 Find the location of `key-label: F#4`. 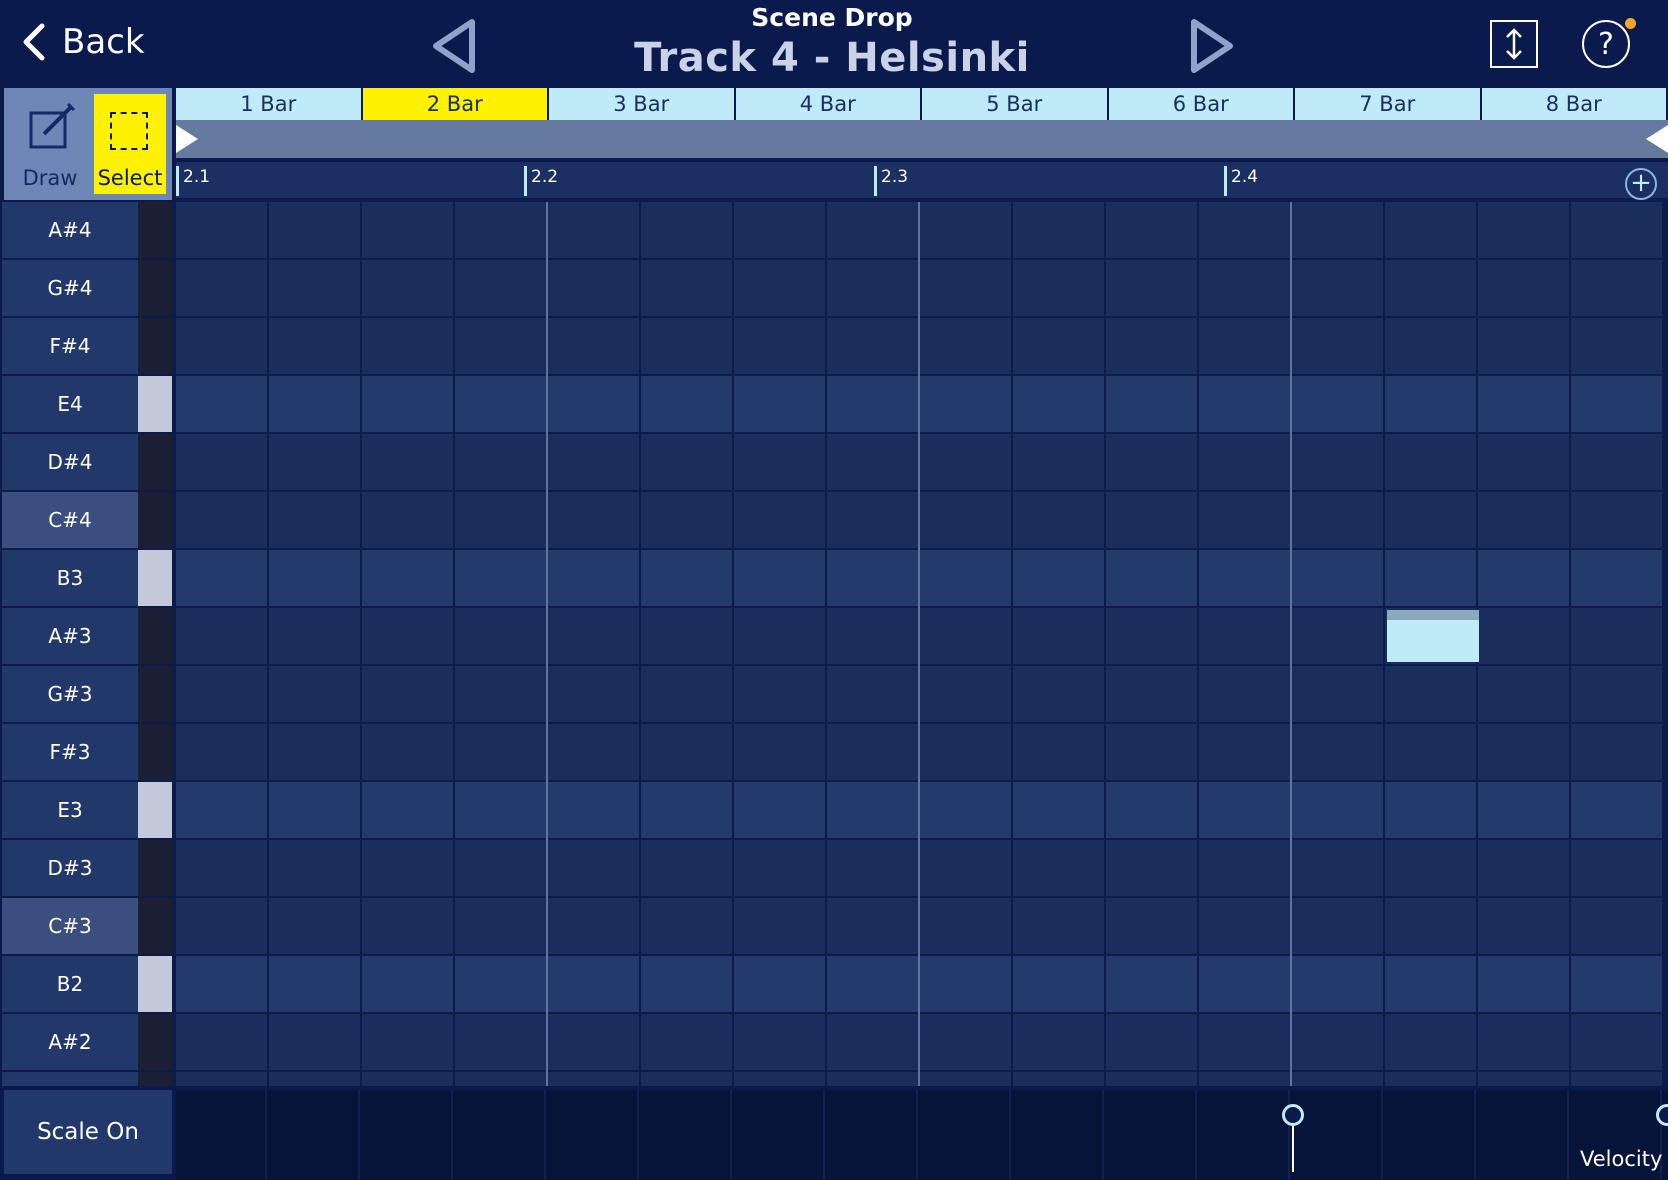

key-label: F#4 is located at coordinates (70, 346).